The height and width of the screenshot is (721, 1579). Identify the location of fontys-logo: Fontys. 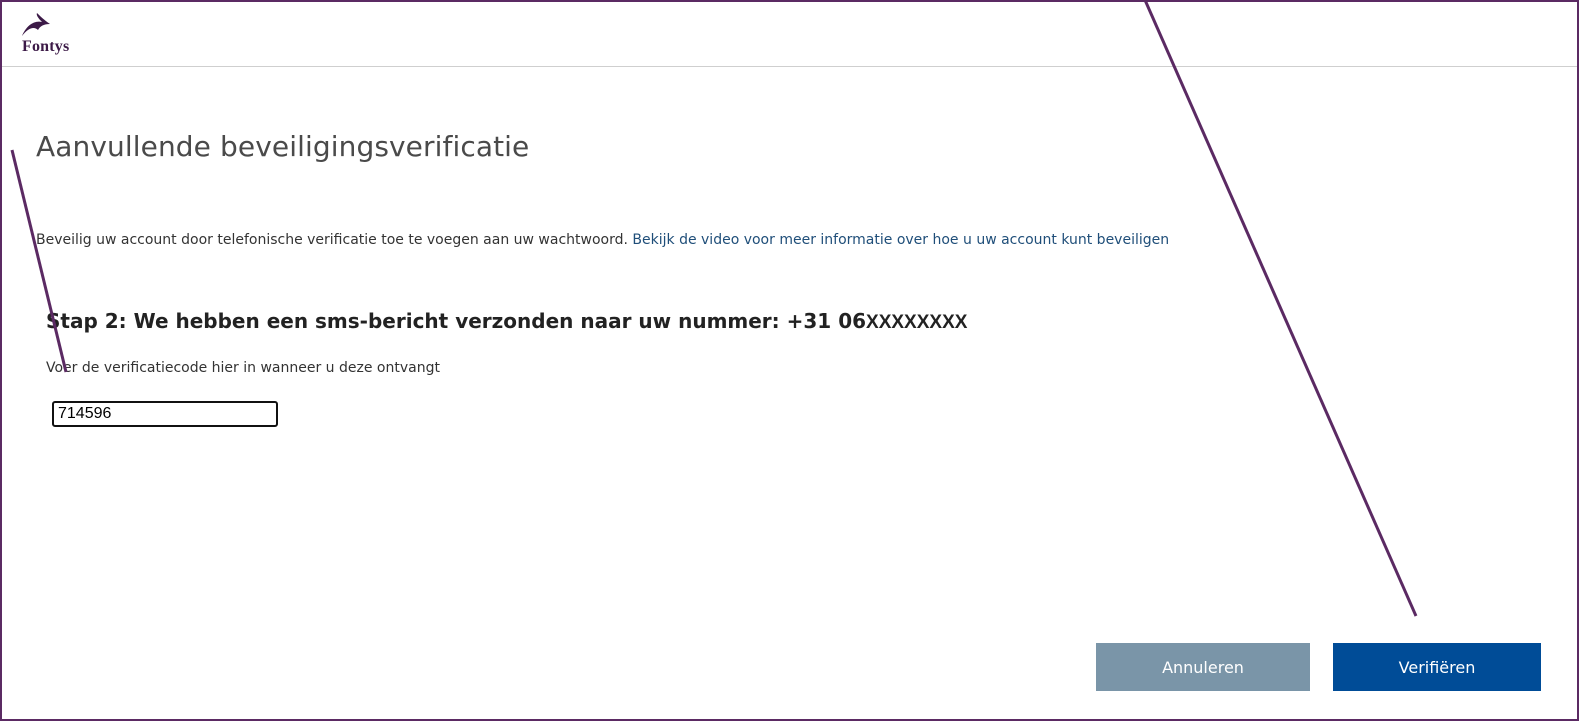
(73, 37).